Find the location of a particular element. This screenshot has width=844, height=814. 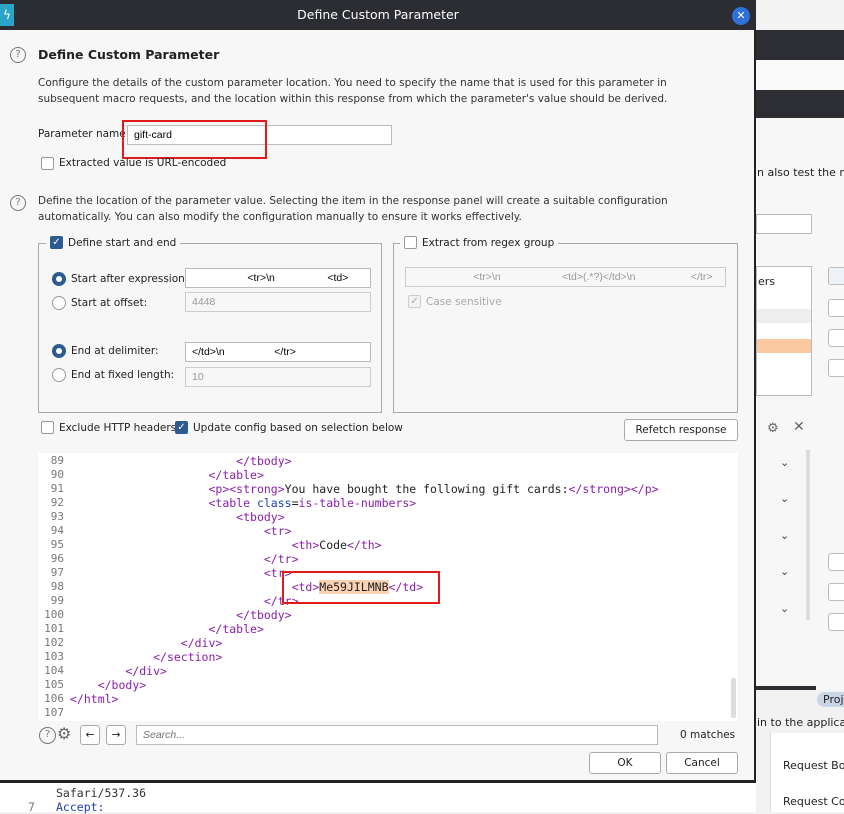

code-line: <tr> is located at coordinates (181, 531).